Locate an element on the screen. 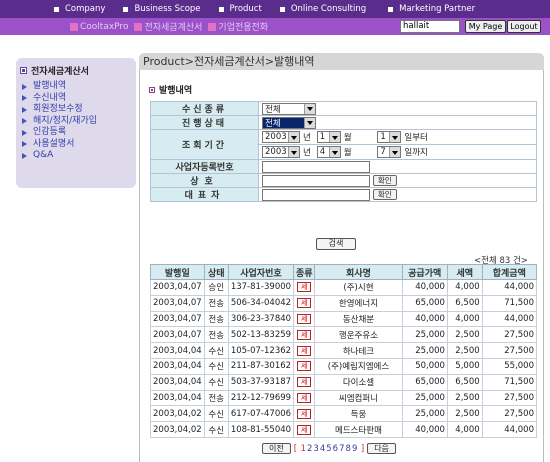 The image size is (550, 462). supply-amount-cell: 40,000 is located at coordinates (424, 319).